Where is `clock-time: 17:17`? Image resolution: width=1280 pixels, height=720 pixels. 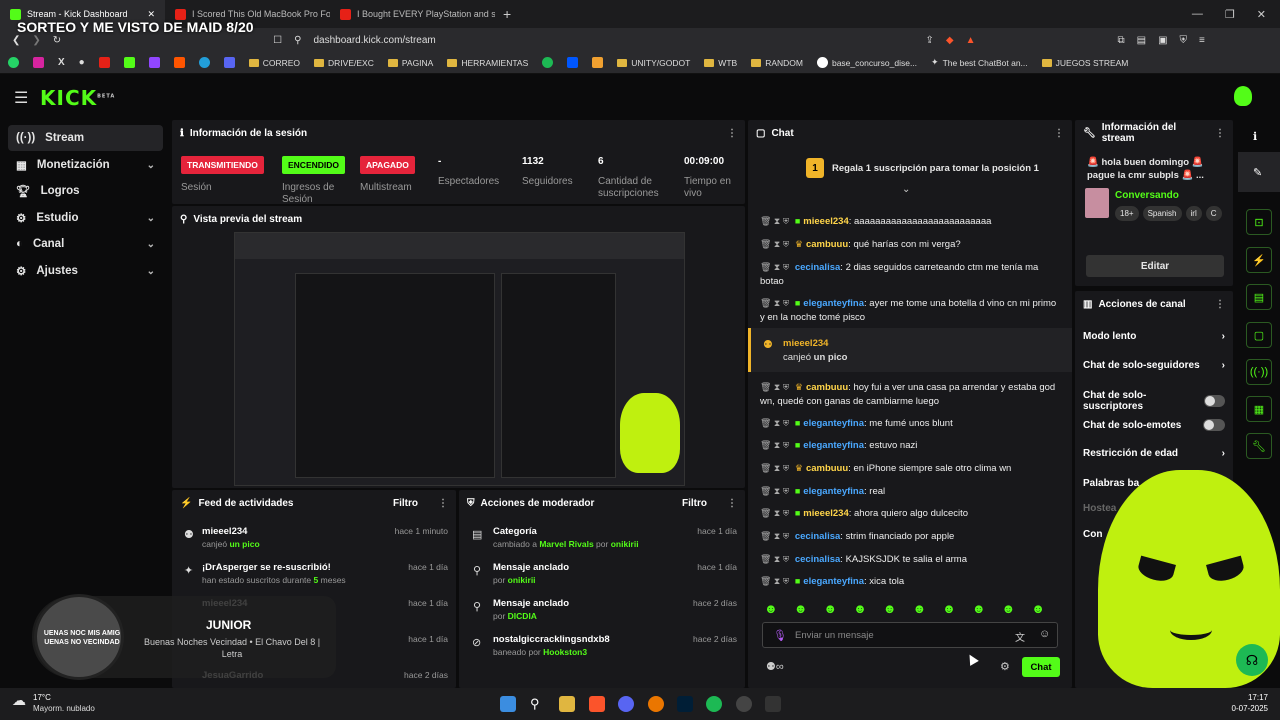 clock-time: 17:17 is located at coordinates (1250, 697).